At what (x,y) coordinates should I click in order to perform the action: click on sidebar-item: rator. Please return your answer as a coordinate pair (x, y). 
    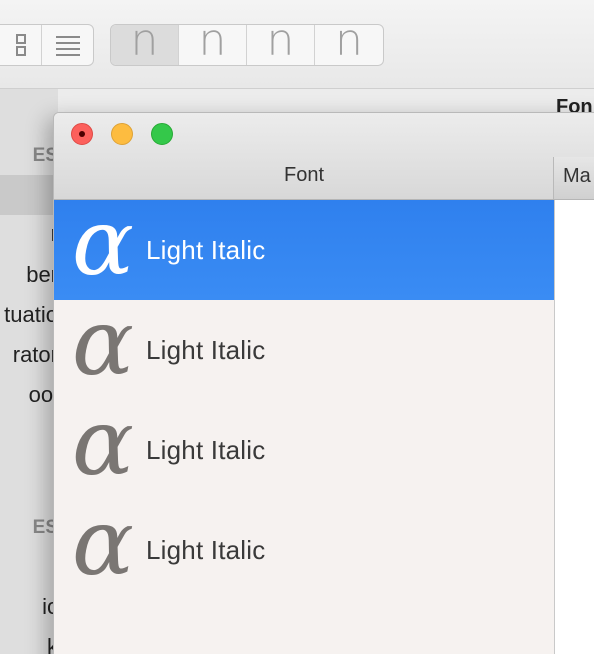
    Looking at the image, I should click on (35, 355).